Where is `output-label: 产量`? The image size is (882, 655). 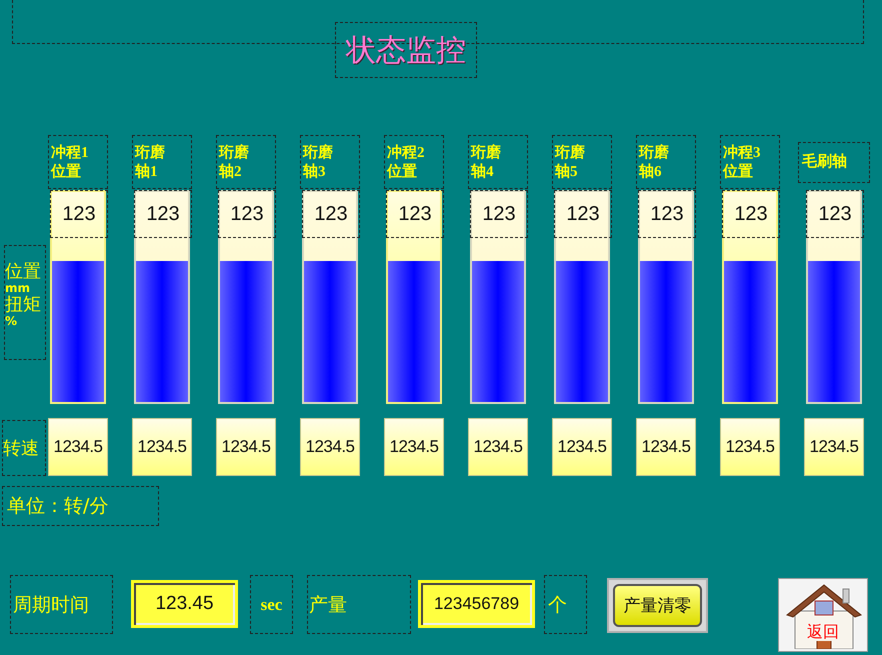
output-label: 产量 is located at coordinates (359, 604).